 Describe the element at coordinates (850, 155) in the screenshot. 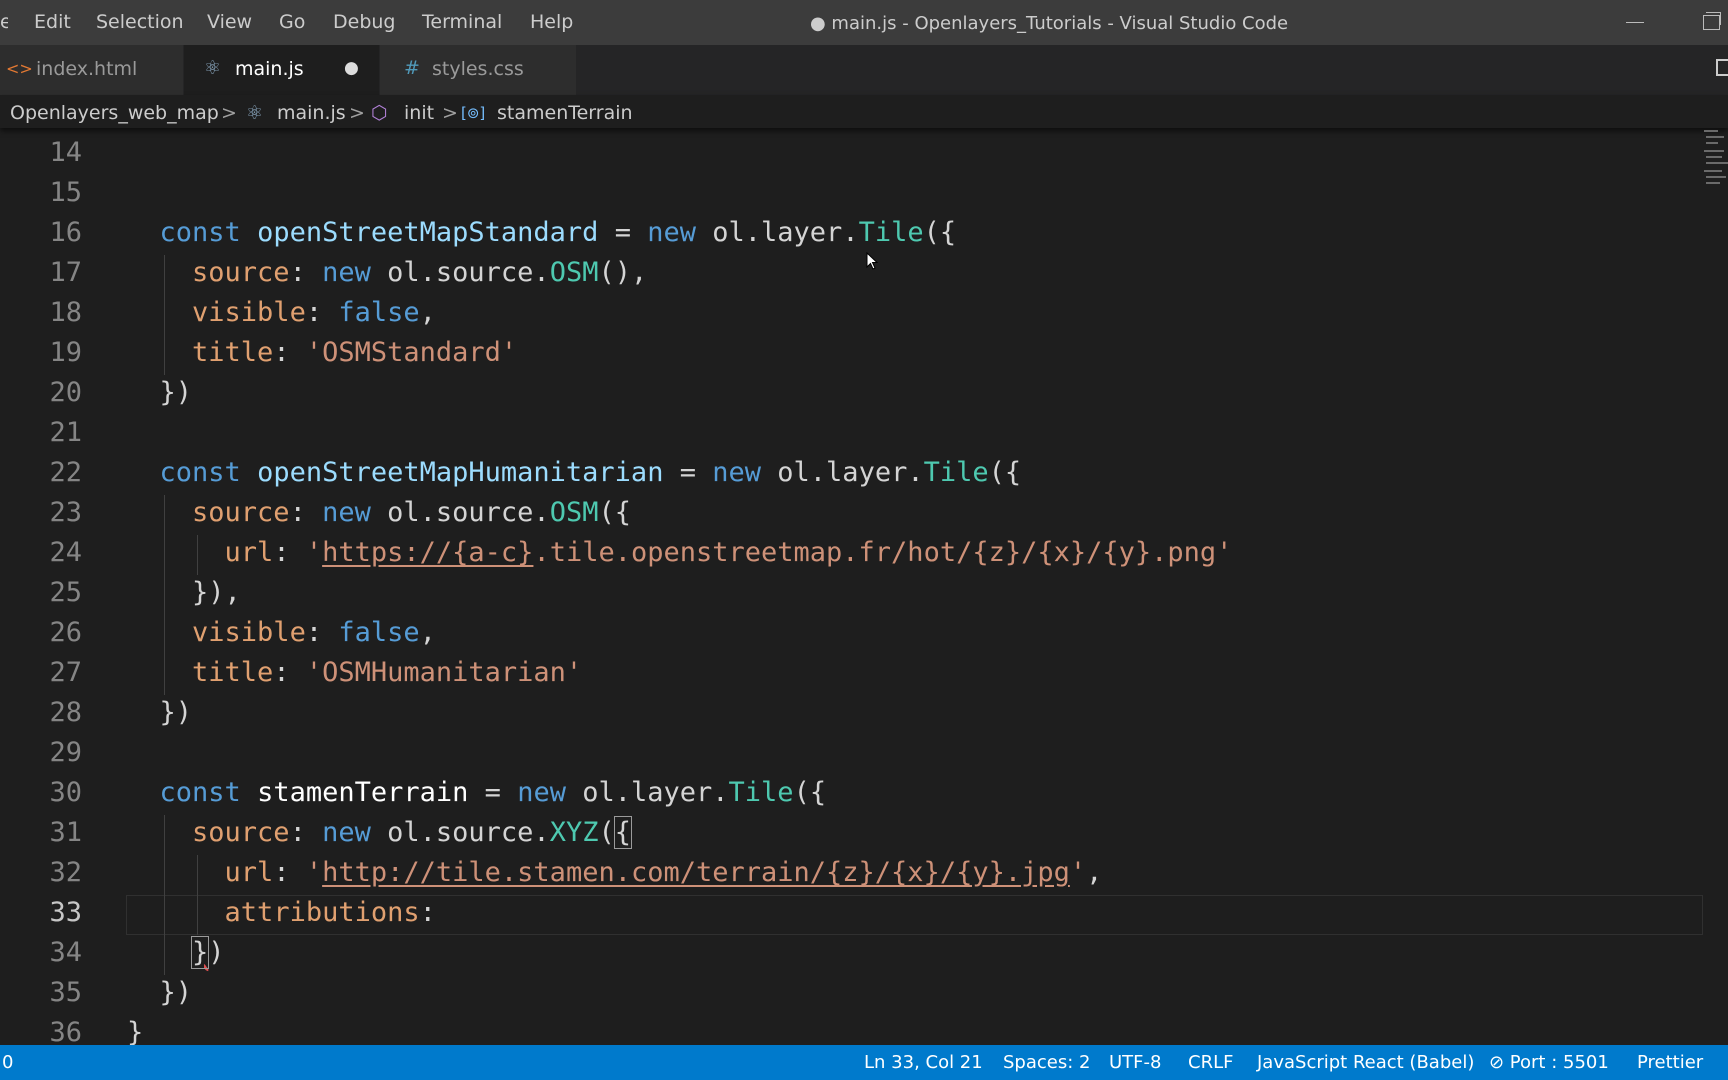

I see `code-line: 14` at that location.